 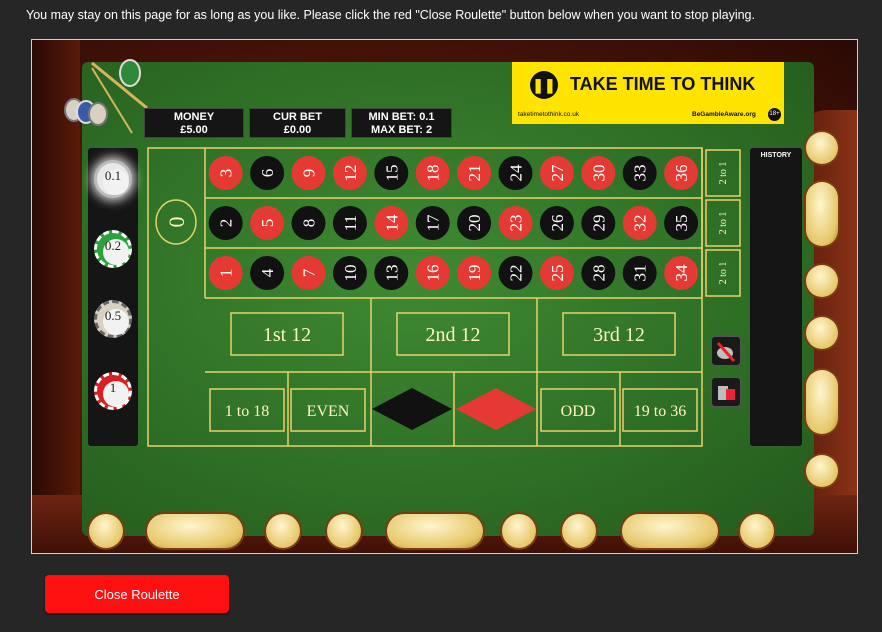 I want to click on chip-stack-button-icon, so click(x=726, y=393).